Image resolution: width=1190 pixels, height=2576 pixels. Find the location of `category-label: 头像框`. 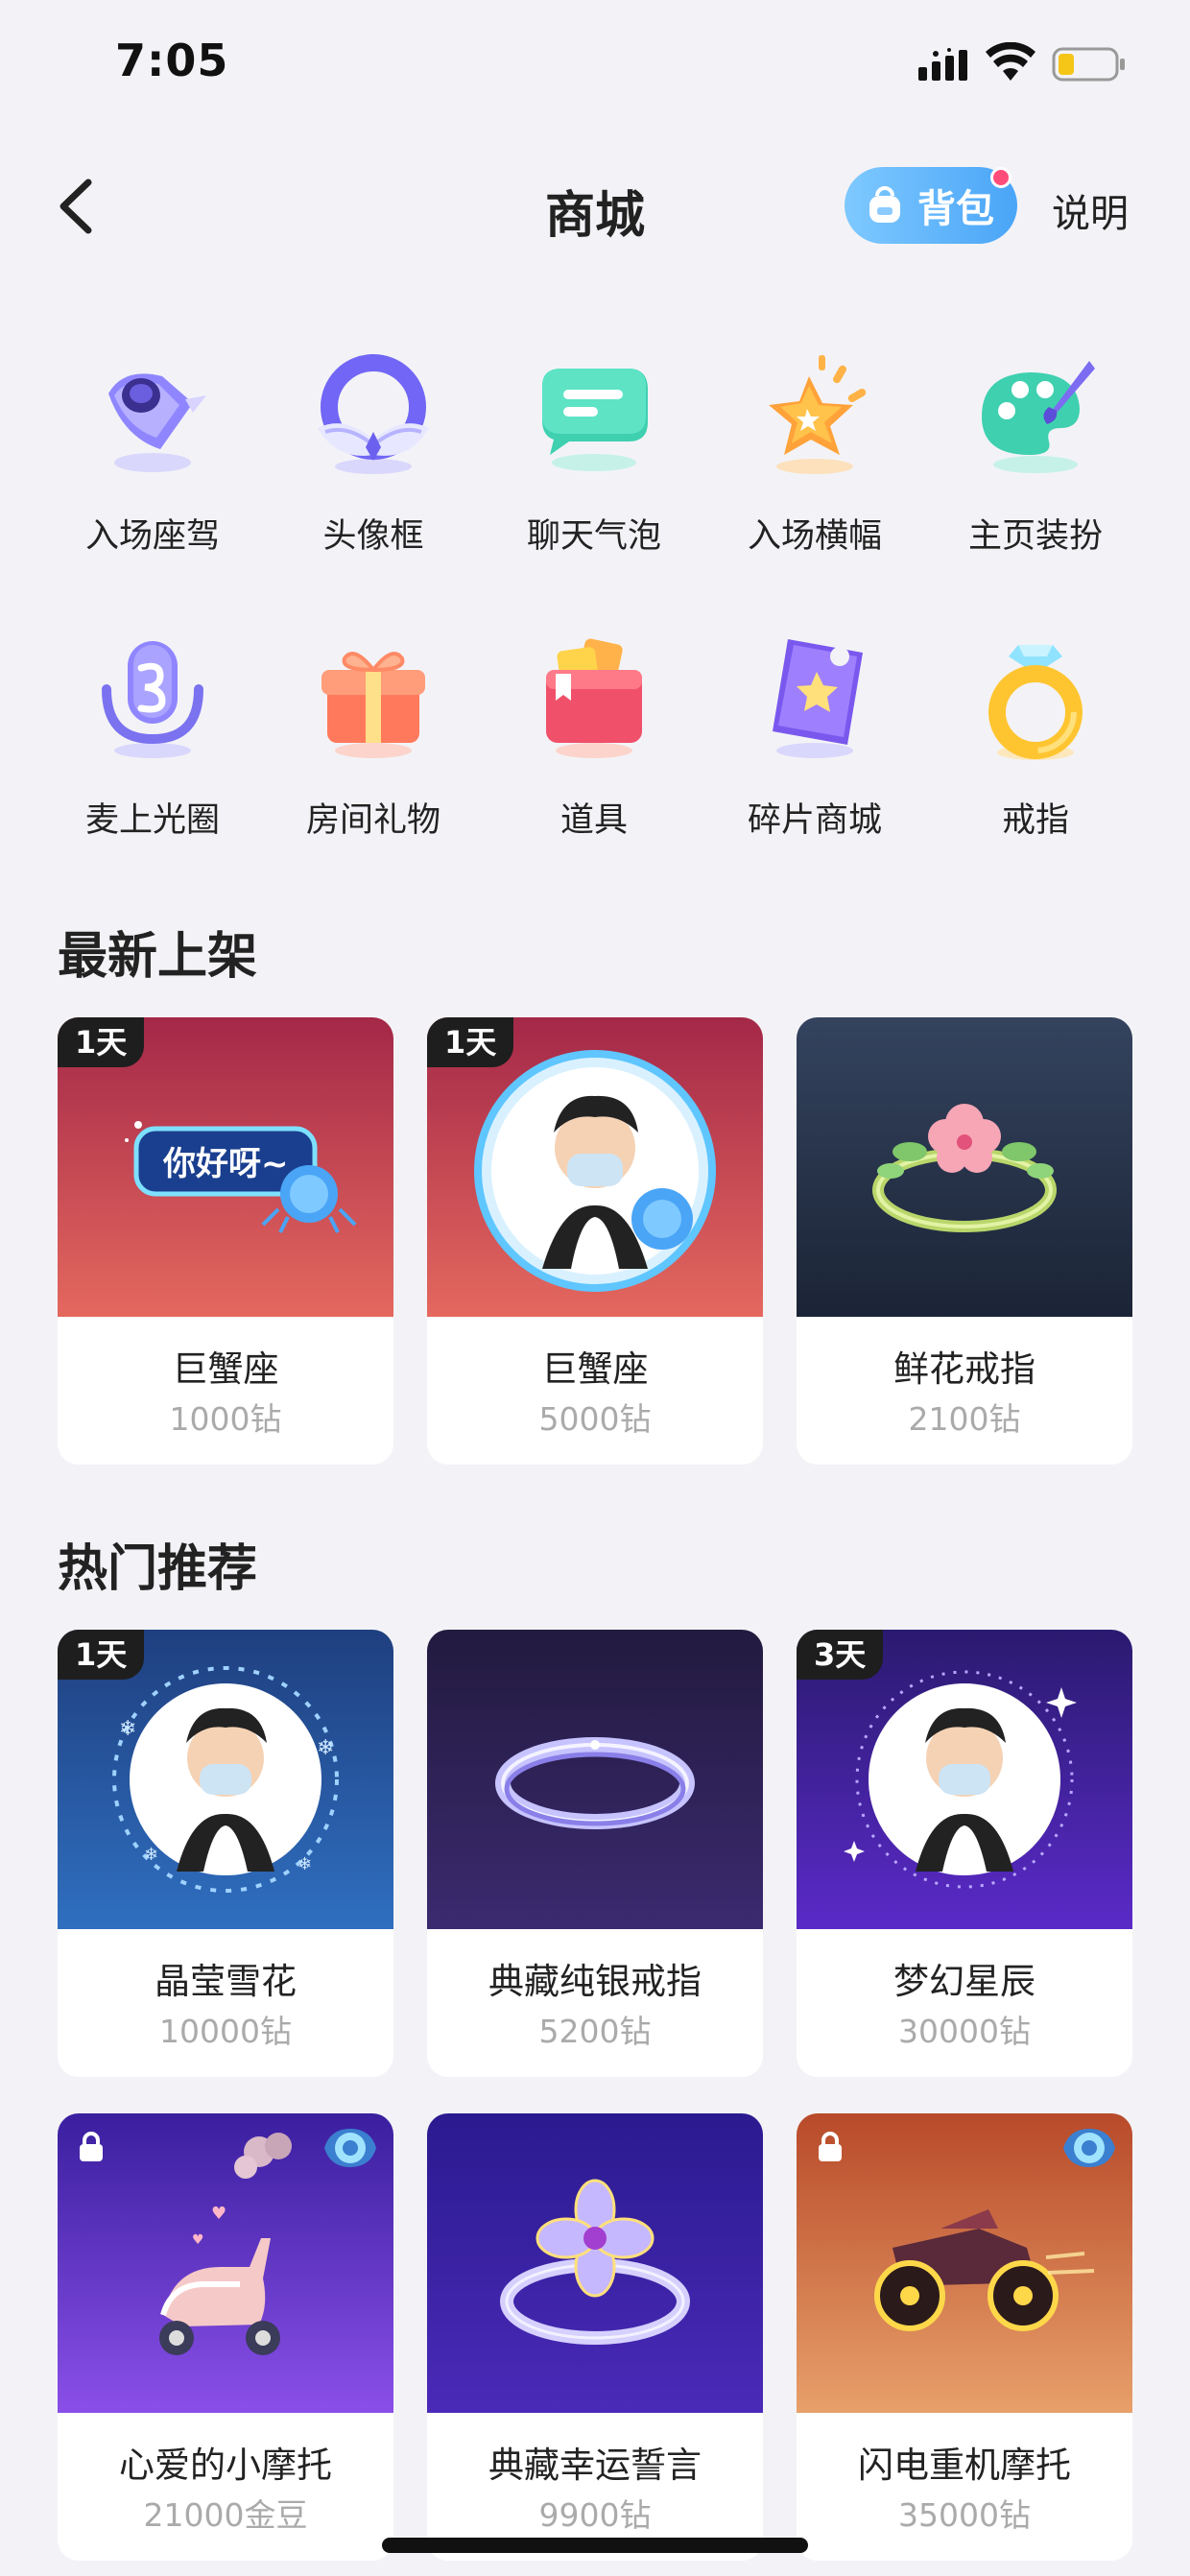

category-label: 头像框 is located at coordinates (373, 536).